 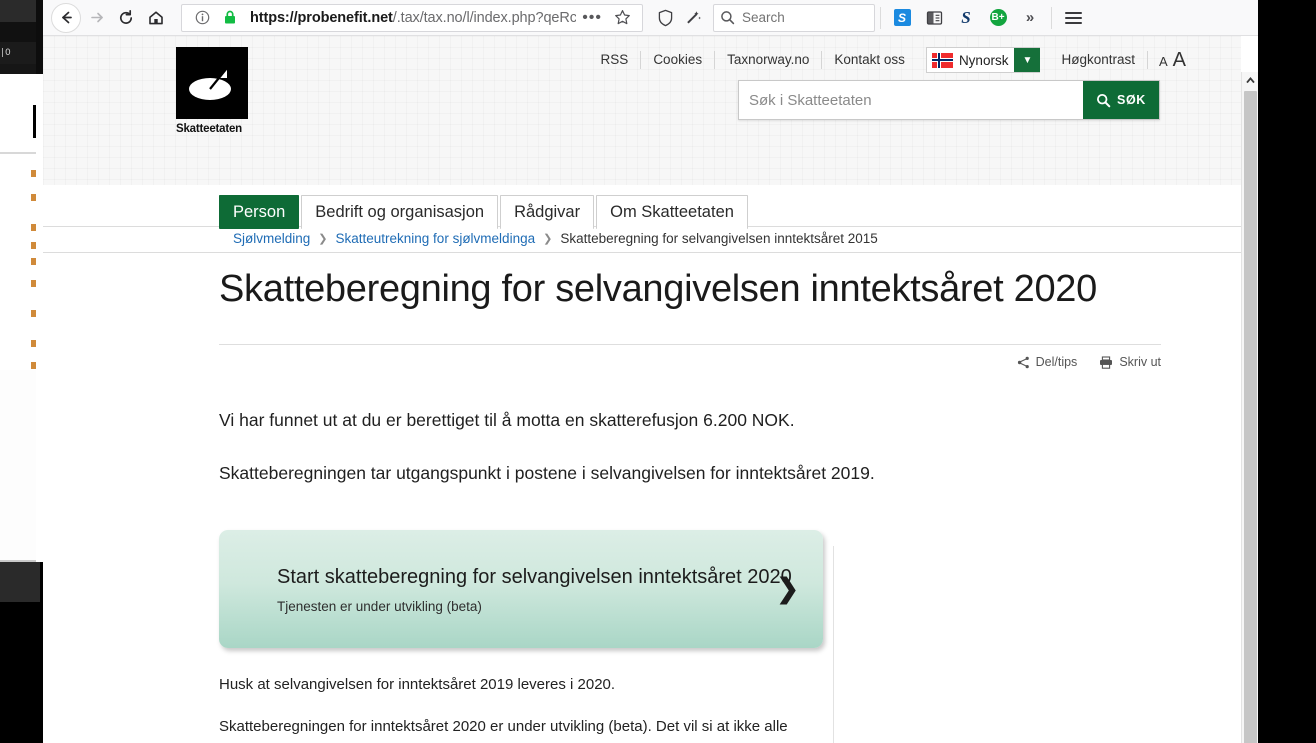 What do you see at coordinates (209, 129) in the screenshot?
I see `logo-caption: Skatteetaten` at bounding box center [209, 129].